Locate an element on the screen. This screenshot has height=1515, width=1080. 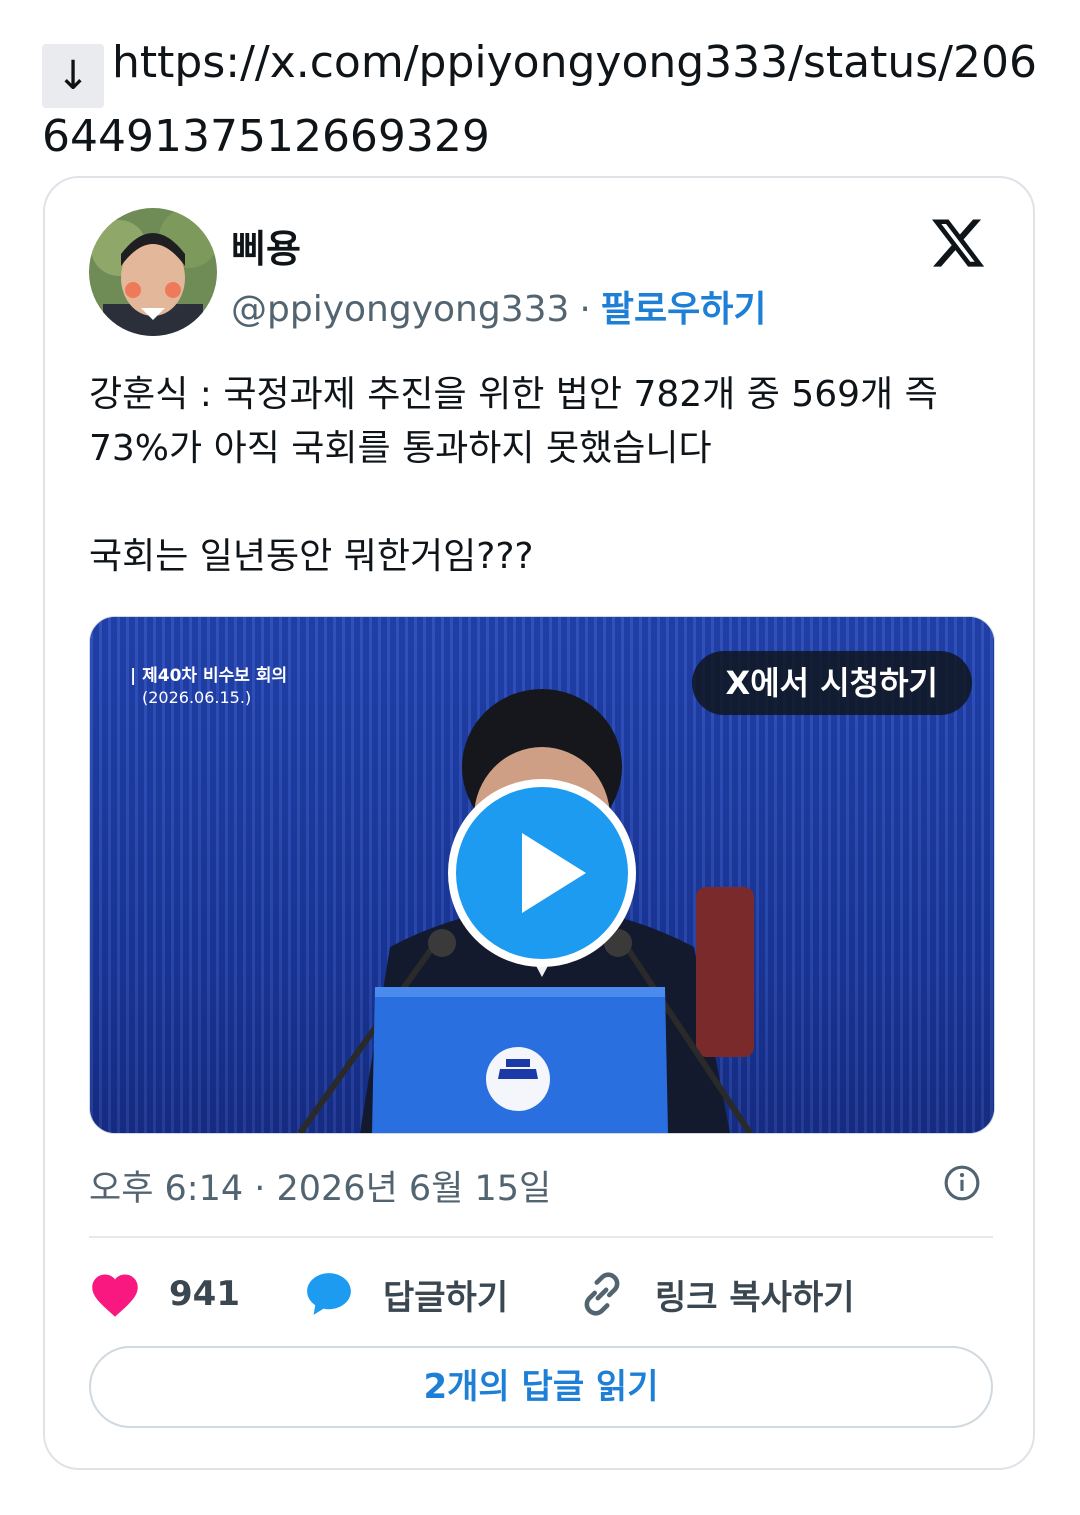
caption-date: (2026.06.15.) is located at coordinates (197, 697).